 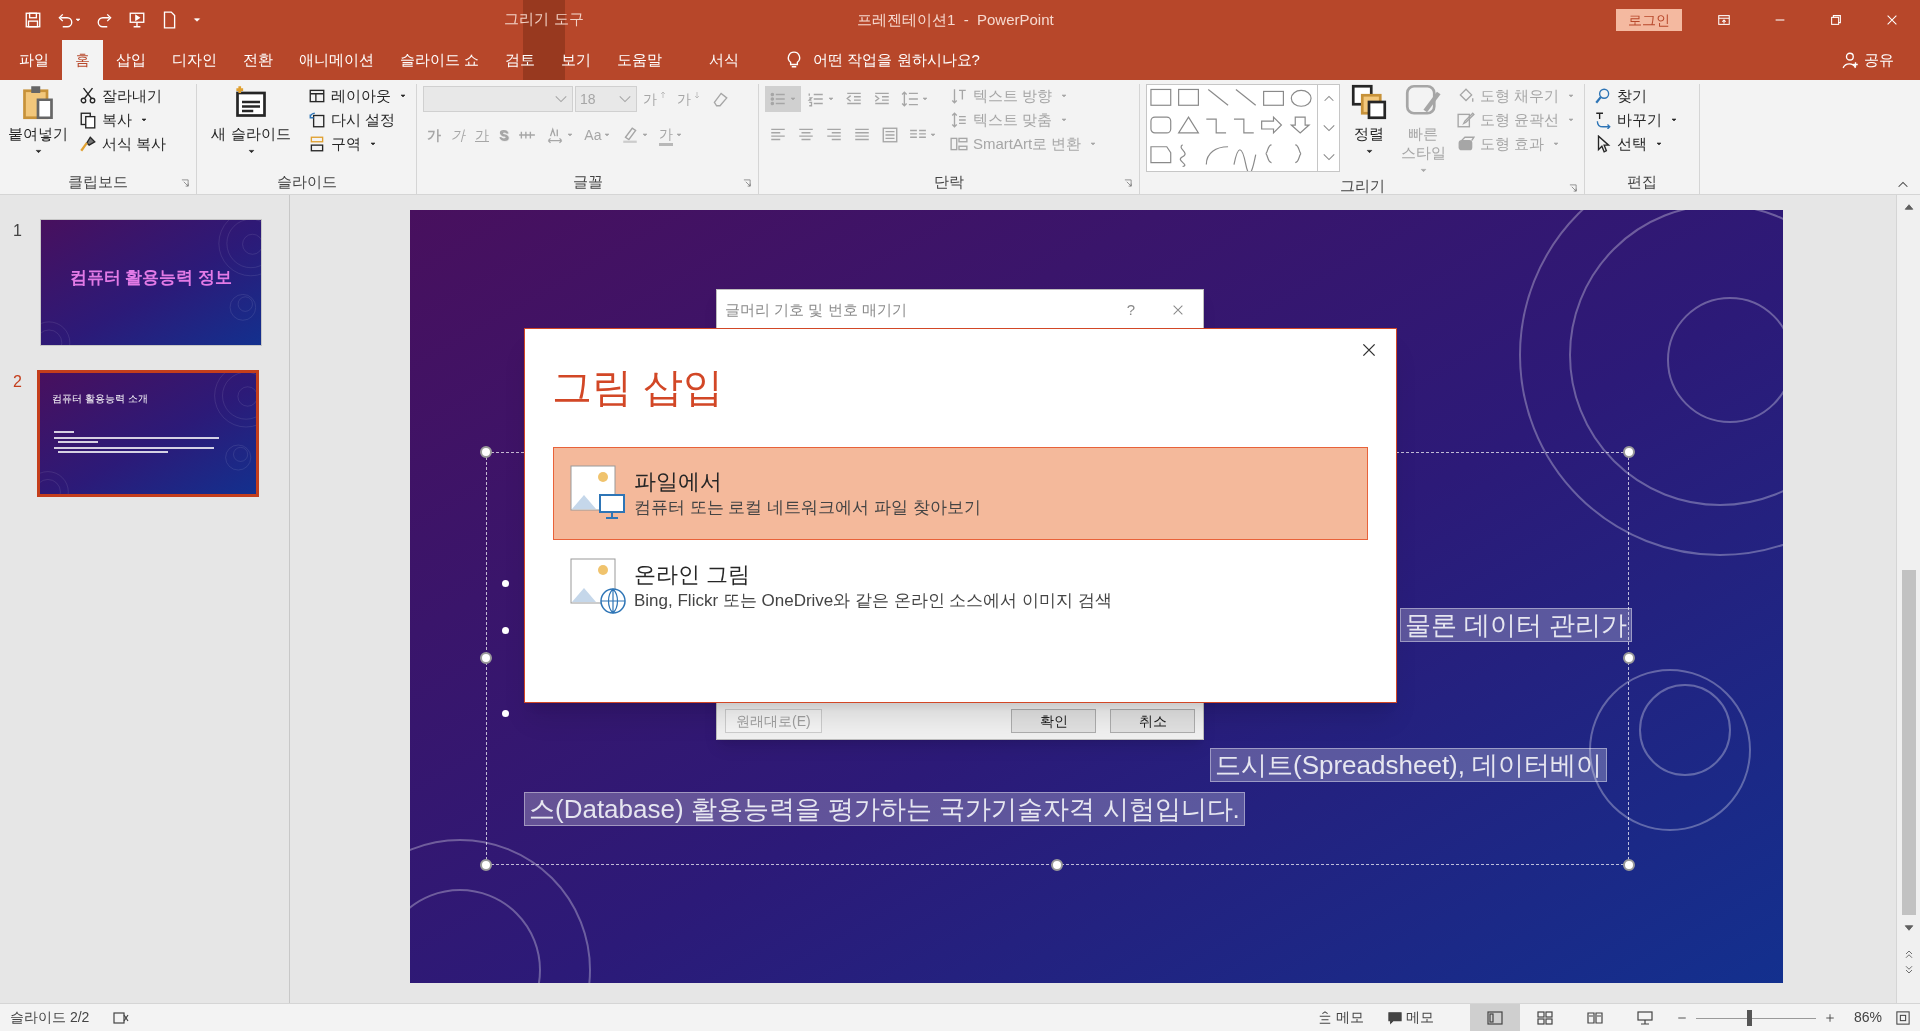 What do you see at coordinates (1829, 1017) in the screenshot?
I see `zoom-in-button` at bounding box center [1829, 1017].